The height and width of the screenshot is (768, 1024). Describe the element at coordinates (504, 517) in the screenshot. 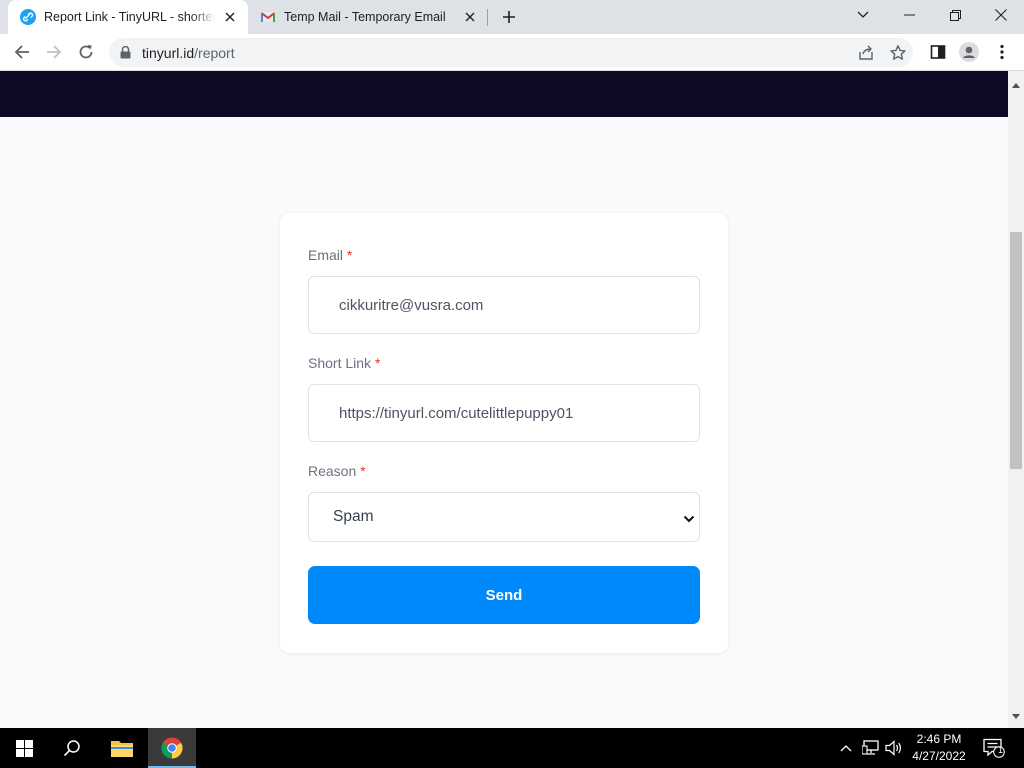

I see `reason-select: Spam` at that location.